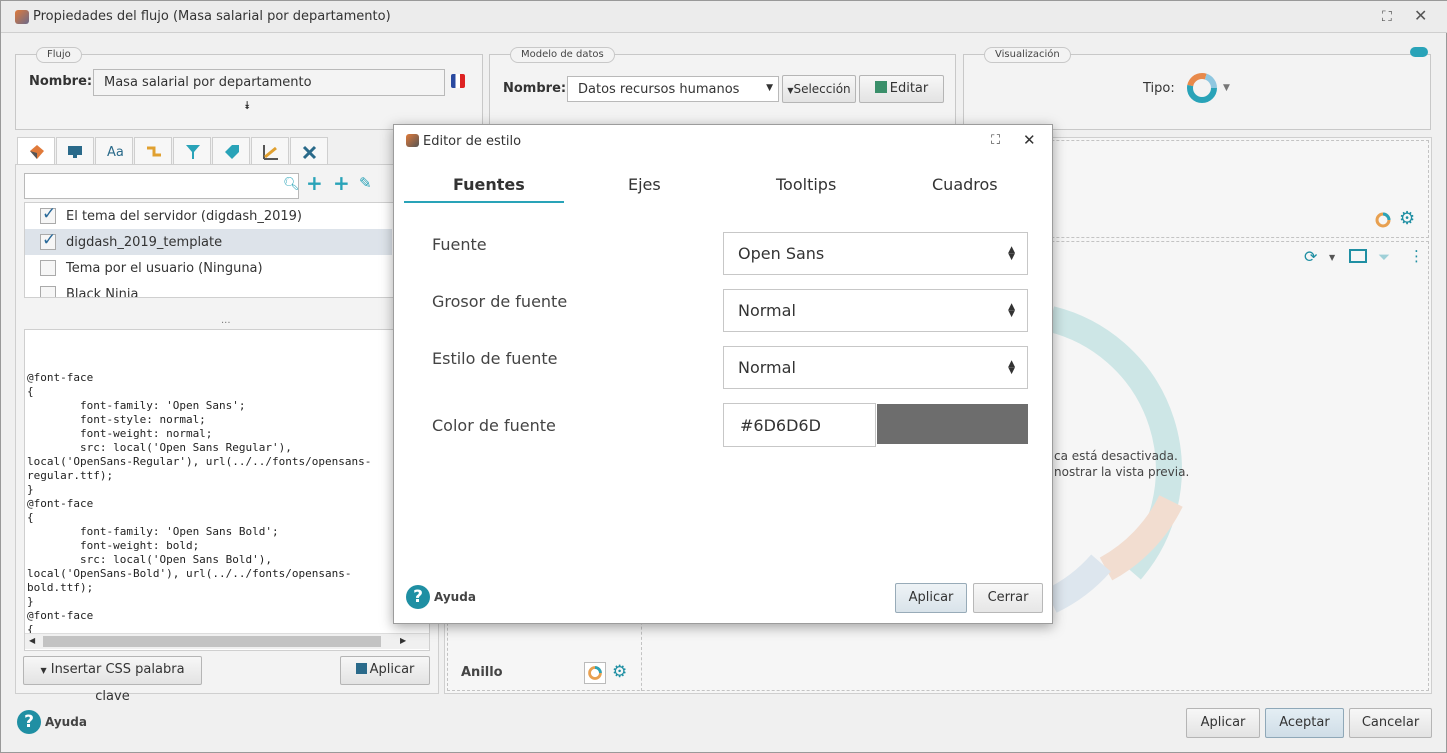 Image resolution: width=1447 pixels, height=753 pixels. What do you see at coordinates (780, 425) in the screenshot?
I see `font-color-value: #6D6D6D` at bounding box center [780, 425].